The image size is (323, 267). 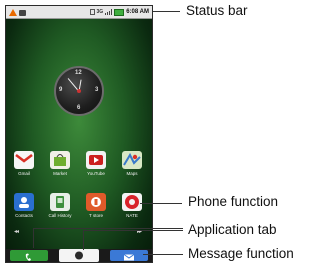 I want to click on signal-icon, so click(x=109, y=12).